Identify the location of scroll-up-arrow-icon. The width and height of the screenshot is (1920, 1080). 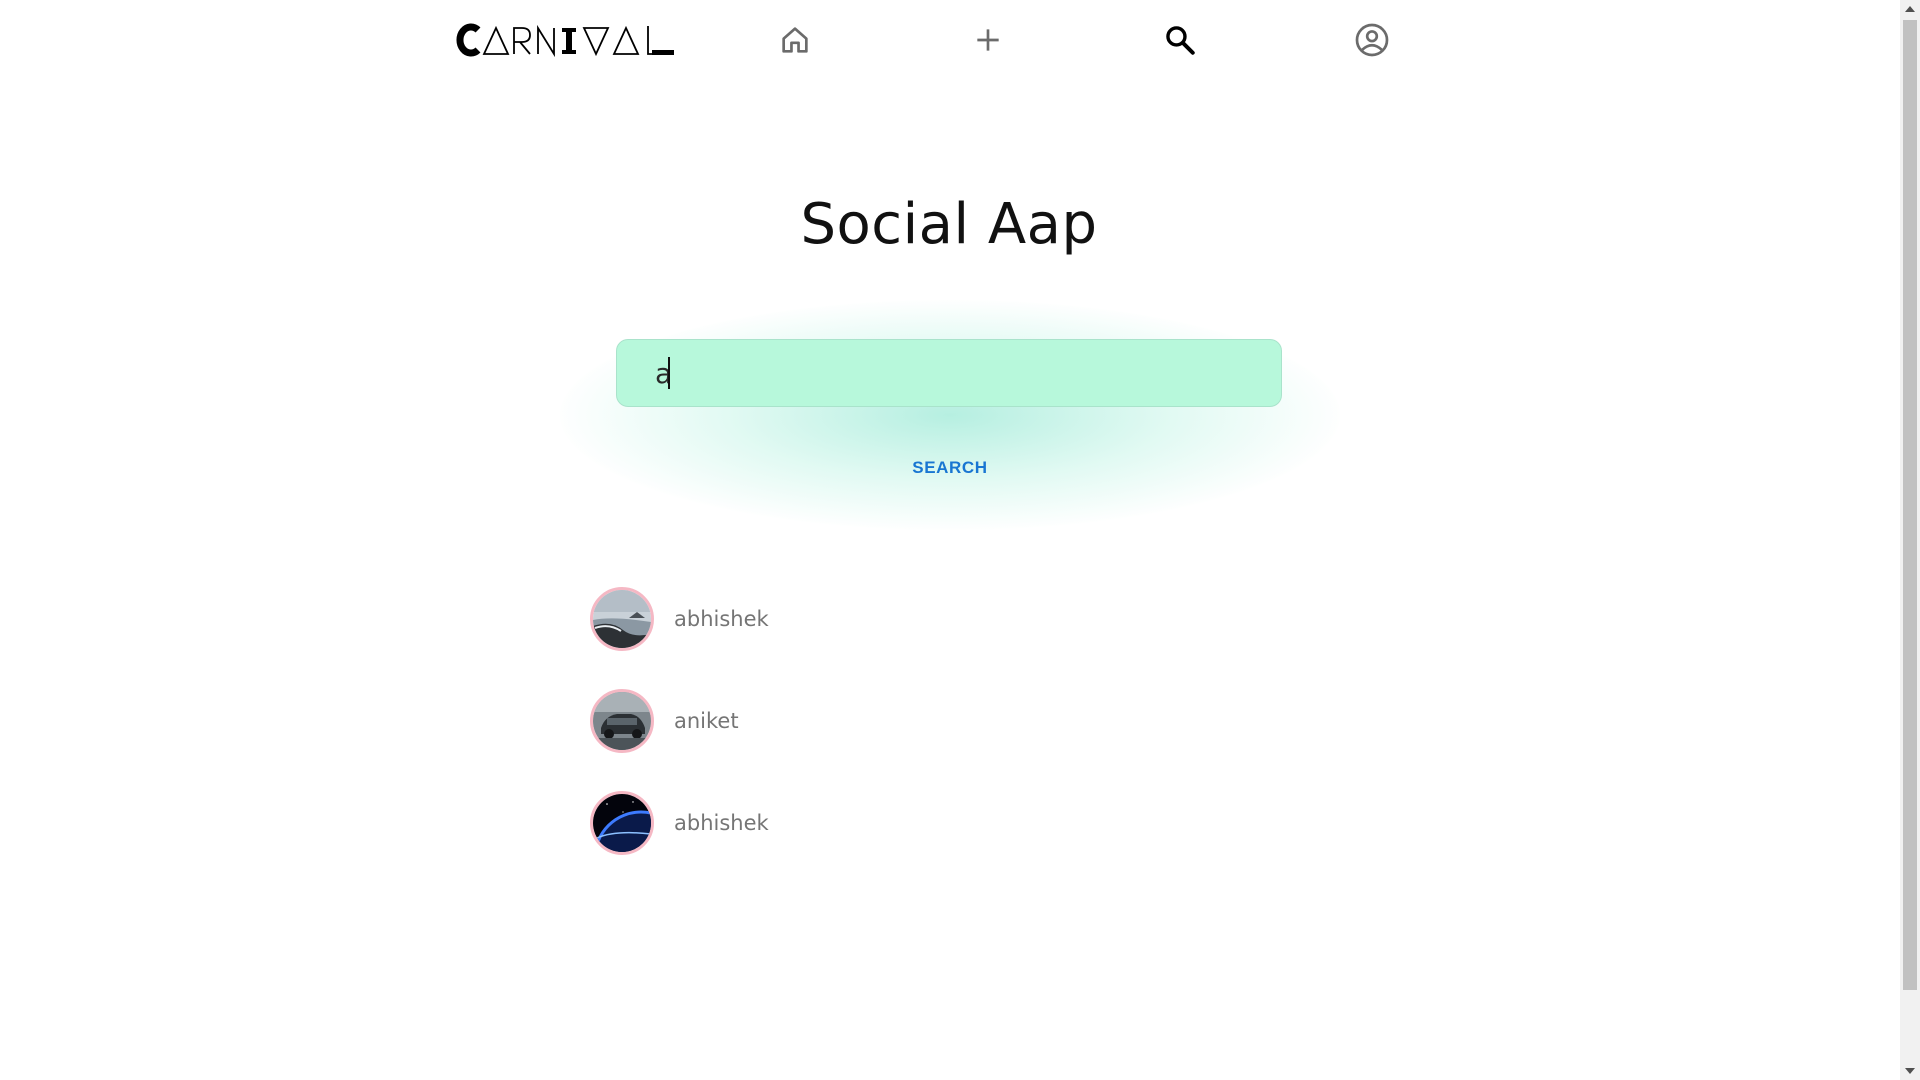
(1910, 9).